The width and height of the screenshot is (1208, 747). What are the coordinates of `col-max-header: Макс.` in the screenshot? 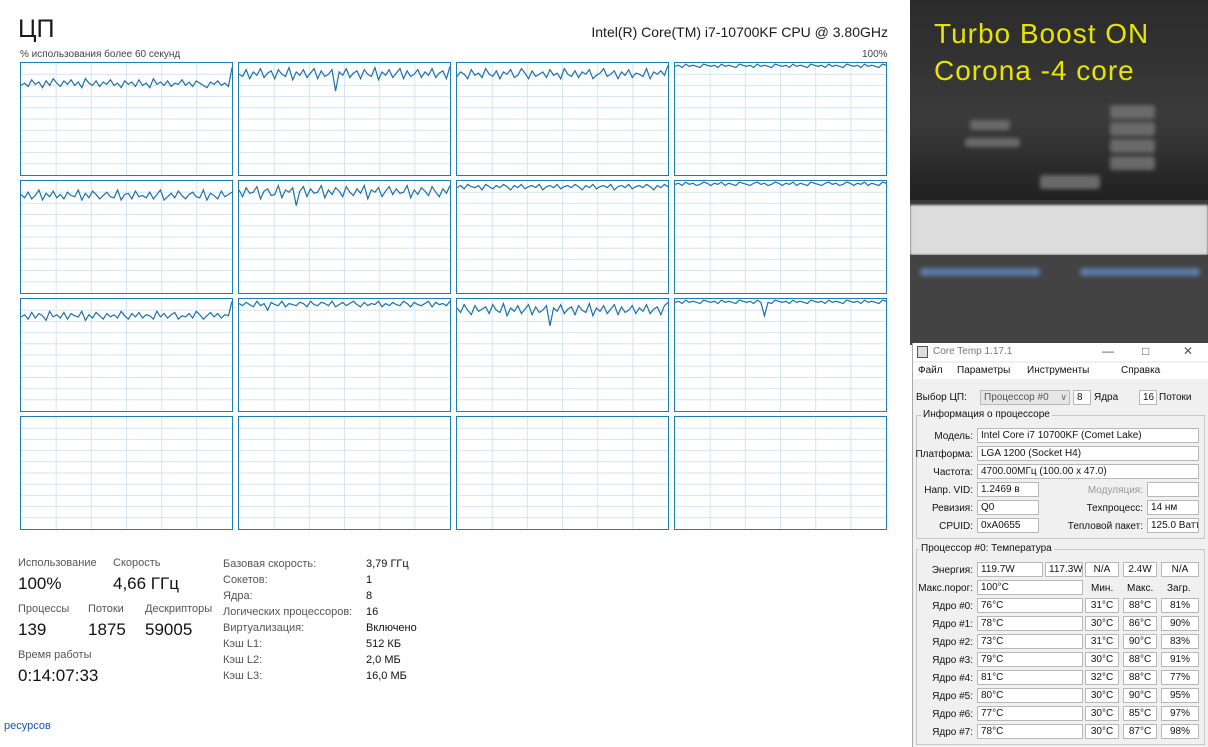 It's located at (1140, 588).